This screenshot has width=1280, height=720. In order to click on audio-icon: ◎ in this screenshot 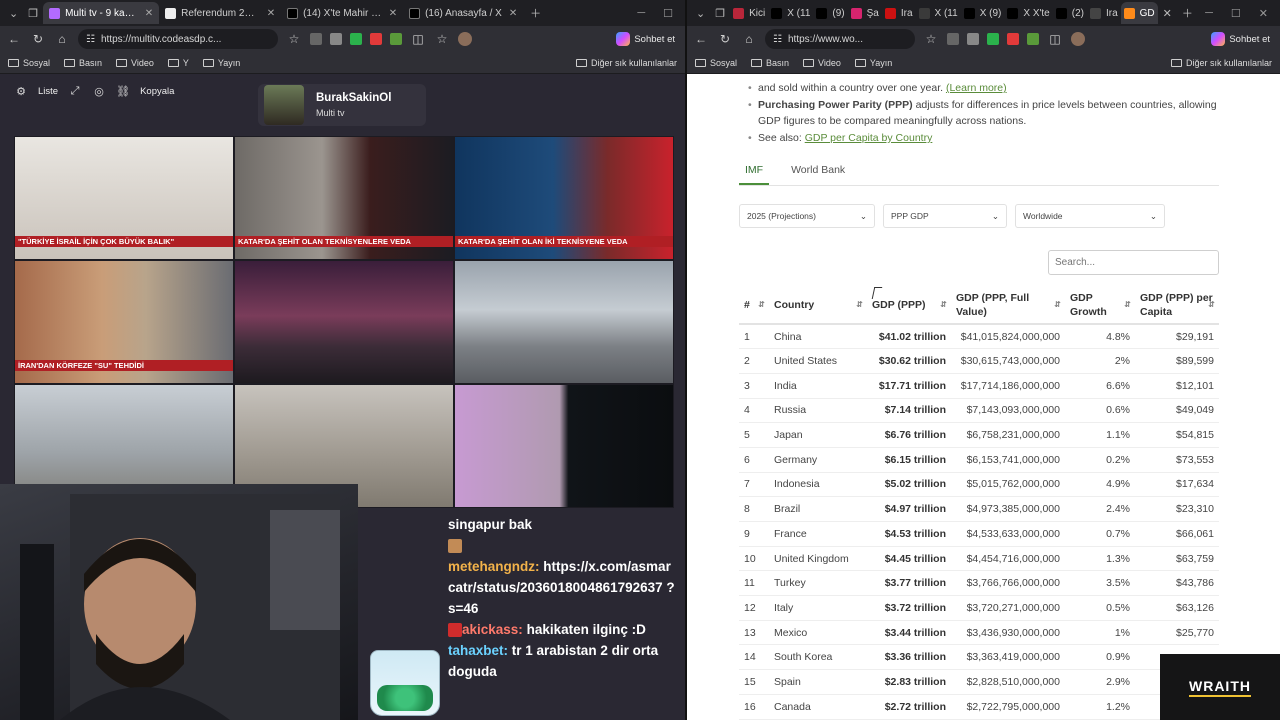, I will do `click(99, 91)`.